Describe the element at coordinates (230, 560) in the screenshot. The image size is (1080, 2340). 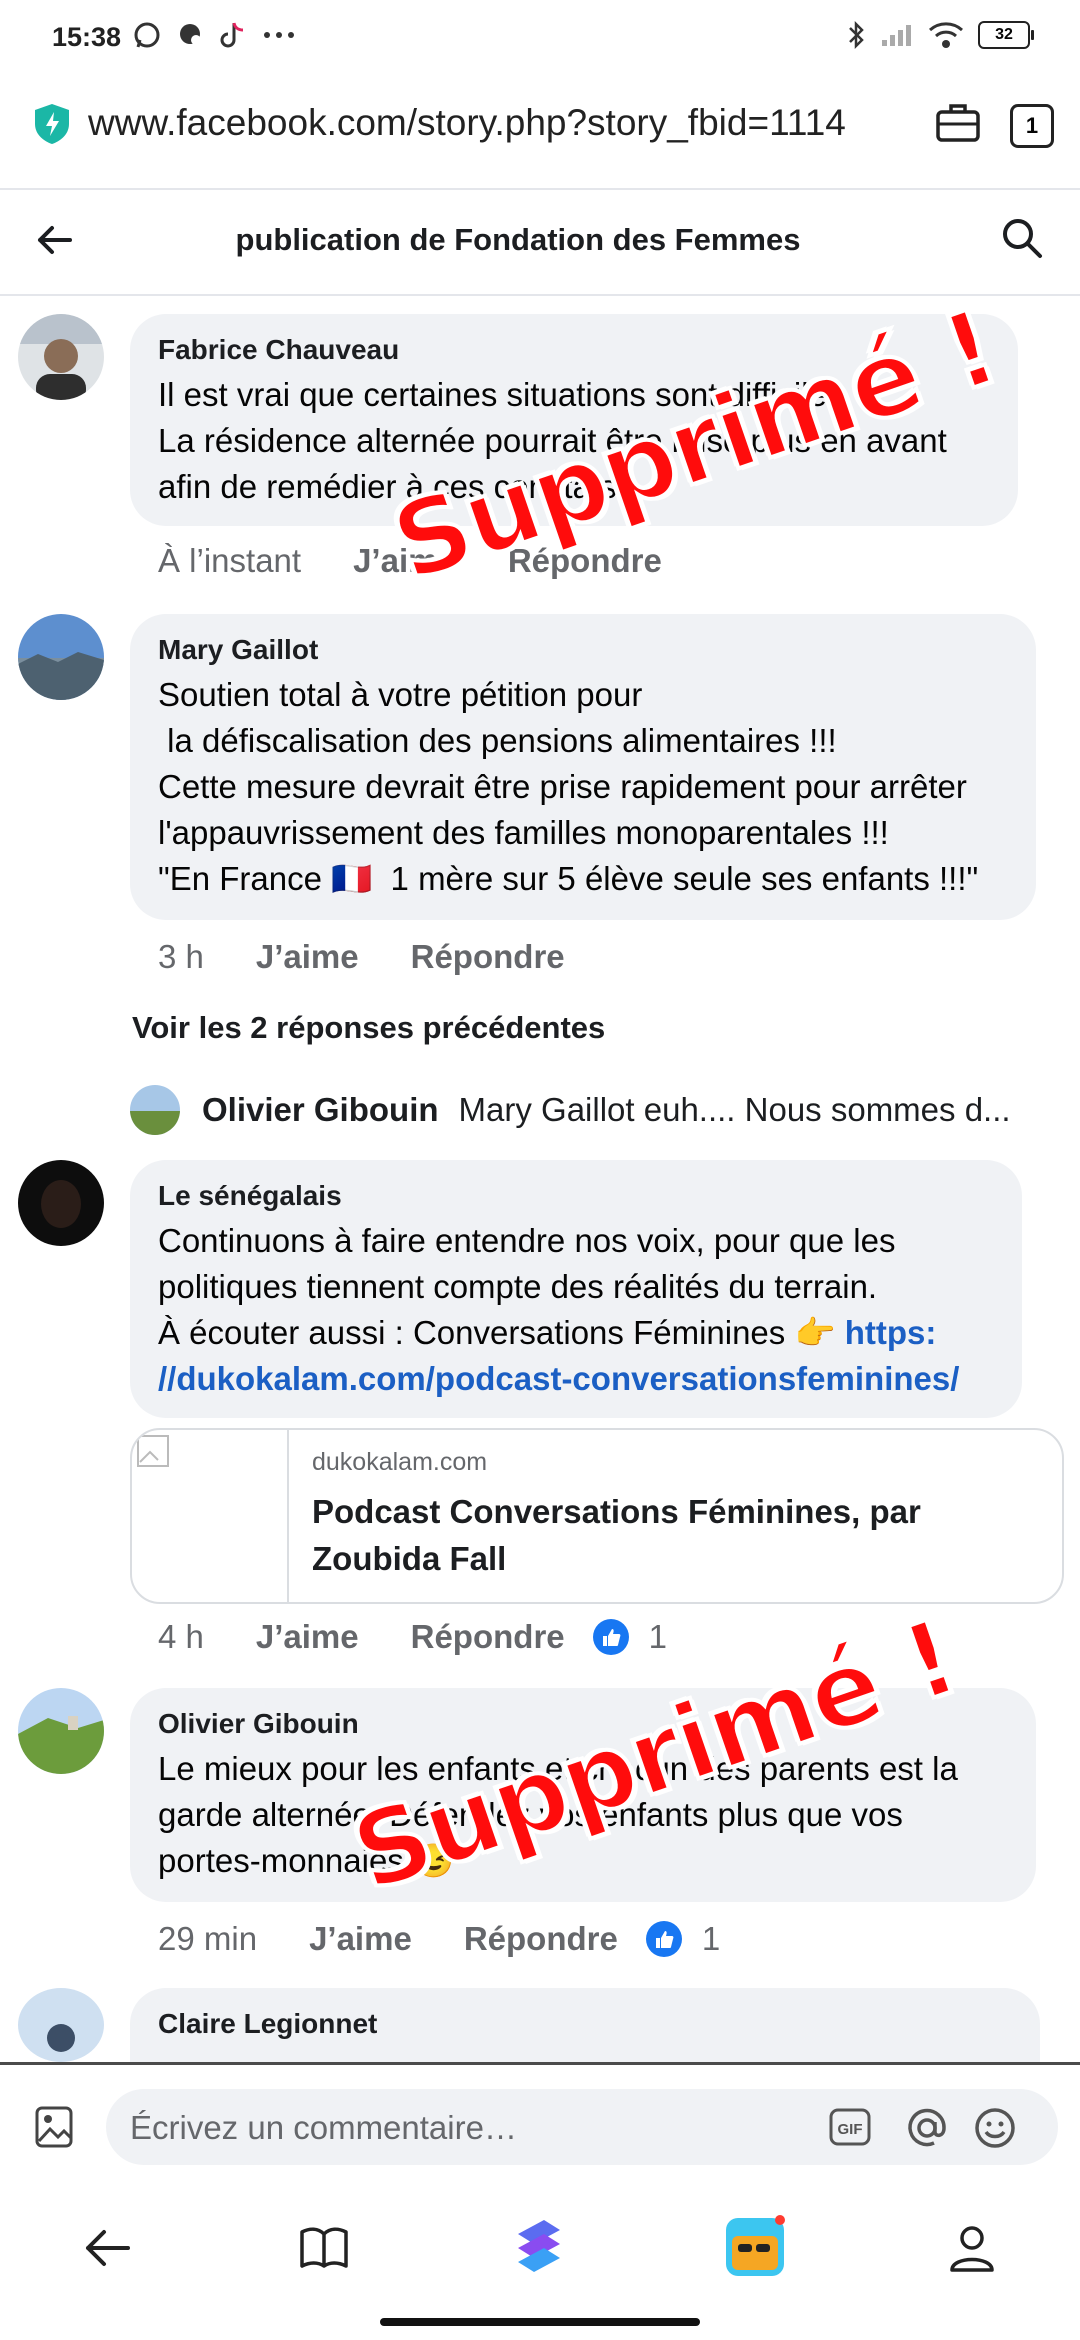
I see `comment-time: À l’instant` at that location.